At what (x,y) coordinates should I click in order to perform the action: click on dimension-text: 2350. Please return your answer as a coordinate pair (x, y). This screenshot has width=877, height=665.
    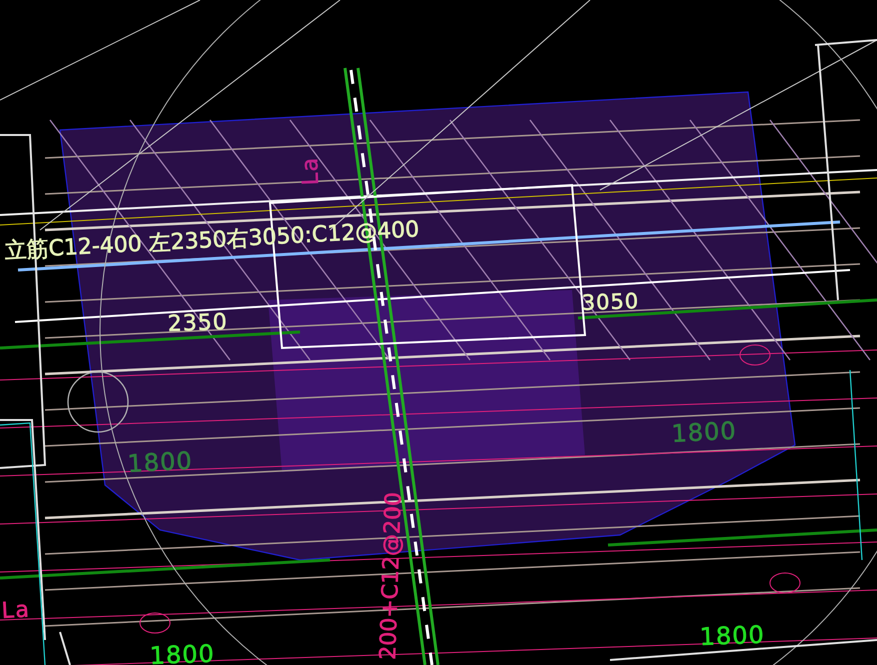
    Looking at the image, I should click on (197, 323).